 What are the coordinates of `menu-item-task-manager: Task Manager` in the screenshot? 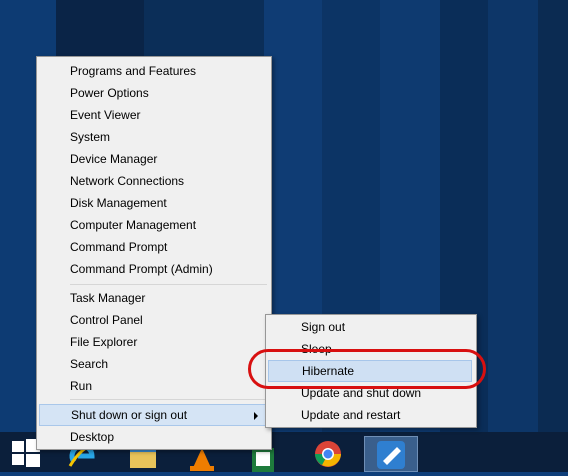 It's located at (153, 298).